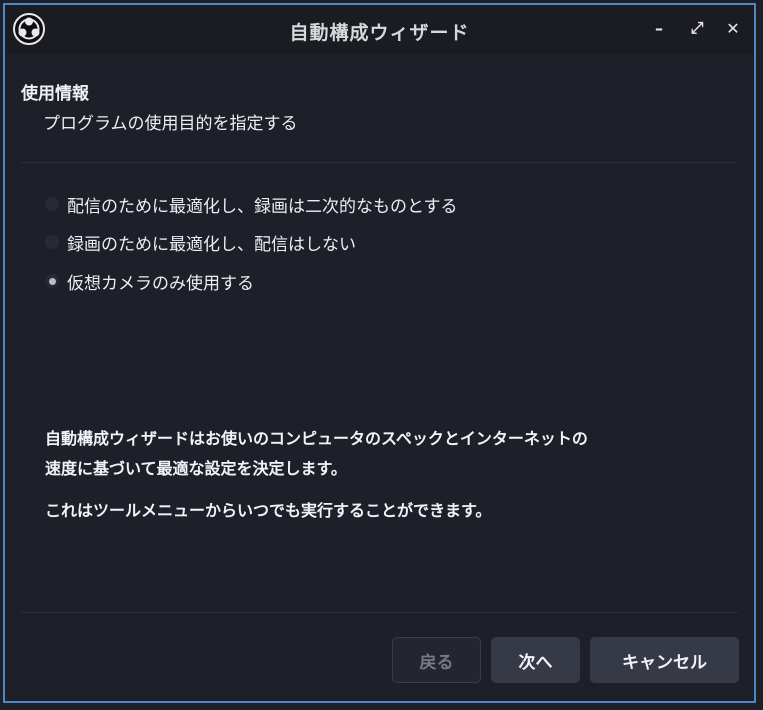  Describe the element at coordinates (436, 660) in the screenshot. I see `back-button: 戻る` at that location.